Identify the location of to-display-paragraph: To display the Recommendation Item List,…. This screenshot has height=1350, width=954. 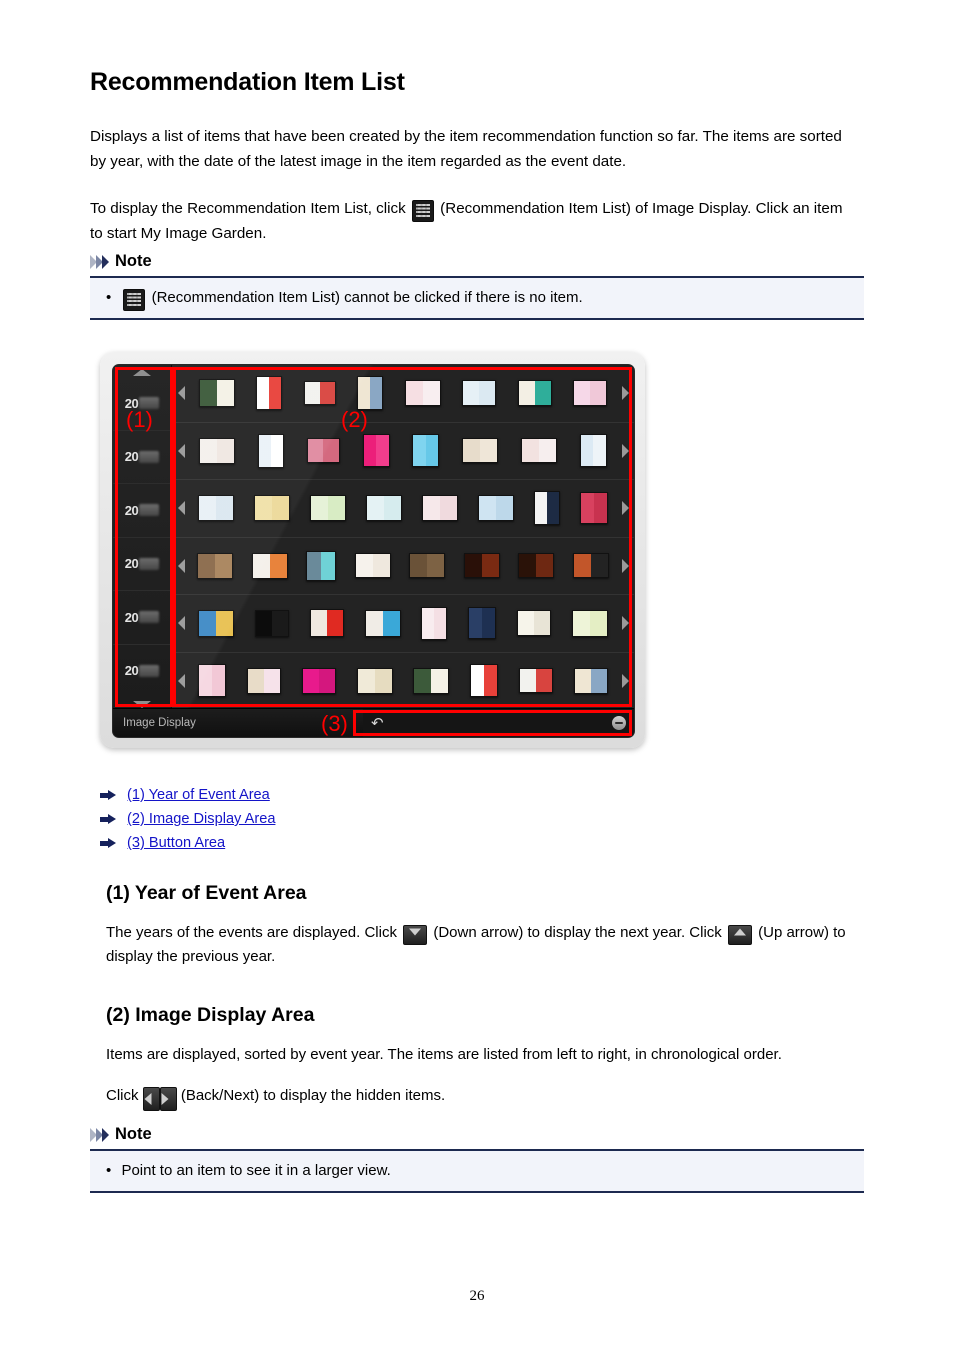
(472, 221).